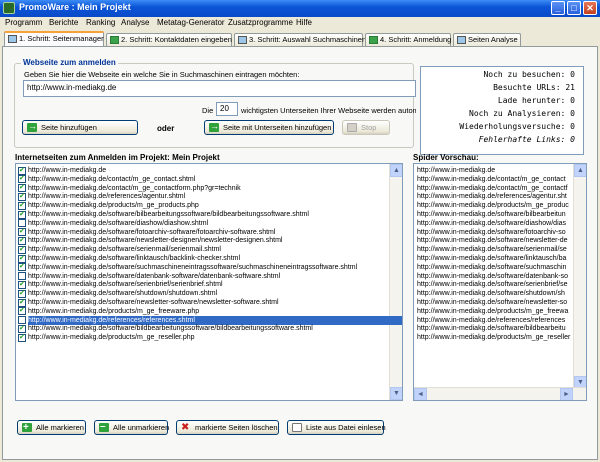 The image size is (600, 462). I want to click on menu-programm: Programm, so click(23, 22).